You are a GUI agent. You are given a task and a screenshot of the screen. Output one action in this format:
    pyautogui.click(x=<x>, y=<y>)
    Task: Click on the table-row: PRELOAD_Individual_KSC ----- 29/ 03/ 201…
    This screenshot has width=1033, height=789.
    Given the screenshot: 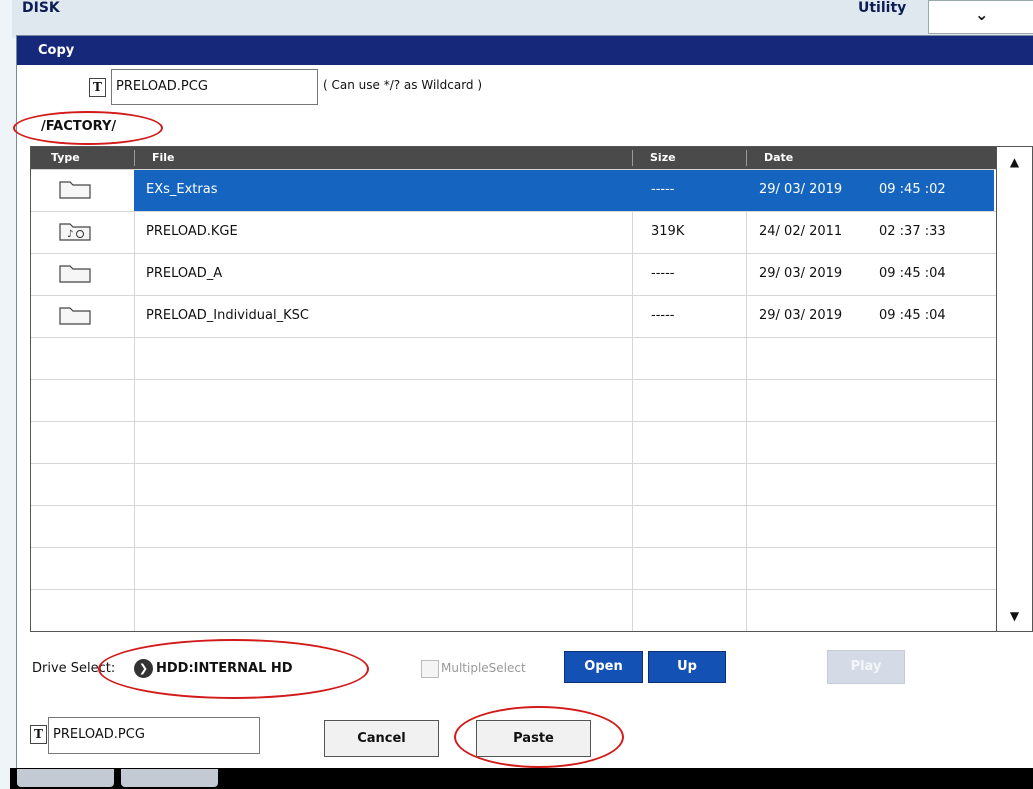 What is the action you would take?
    pyautogui.click(x=514, y=316)
    